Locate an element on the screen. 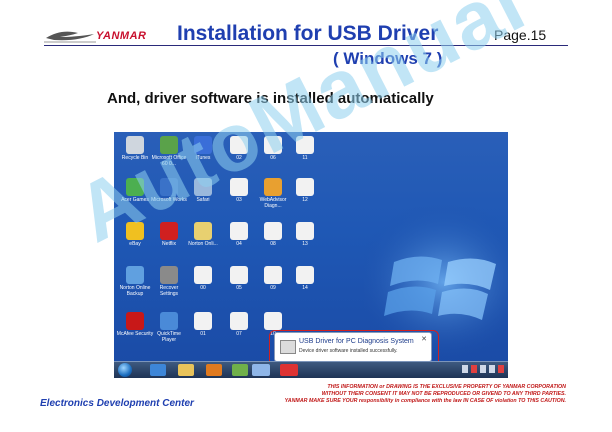 Image resolution: width=612 pixels, height=432 pixels. desktop-icon-label: Acer Games is located at coordinates (135, 200).